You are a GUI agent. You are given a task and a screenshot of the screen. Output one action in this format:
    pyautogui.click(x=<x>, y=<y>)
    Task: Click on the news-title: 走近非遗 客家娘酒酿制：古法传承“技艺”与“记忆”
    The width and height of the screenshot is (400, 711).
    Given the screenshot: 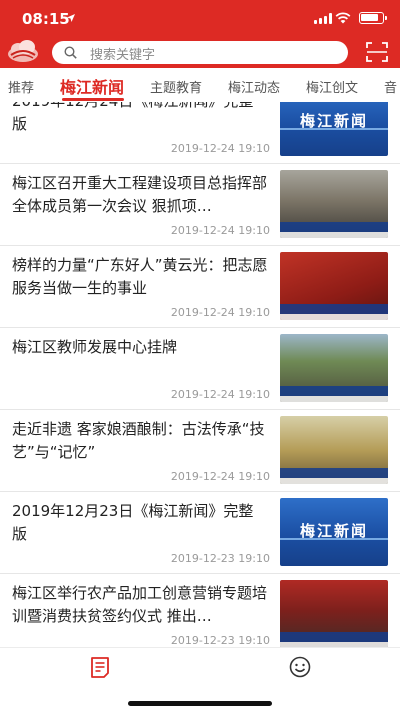 What is the action you would take?
    pyautogui.click(x=138, y=440)
    